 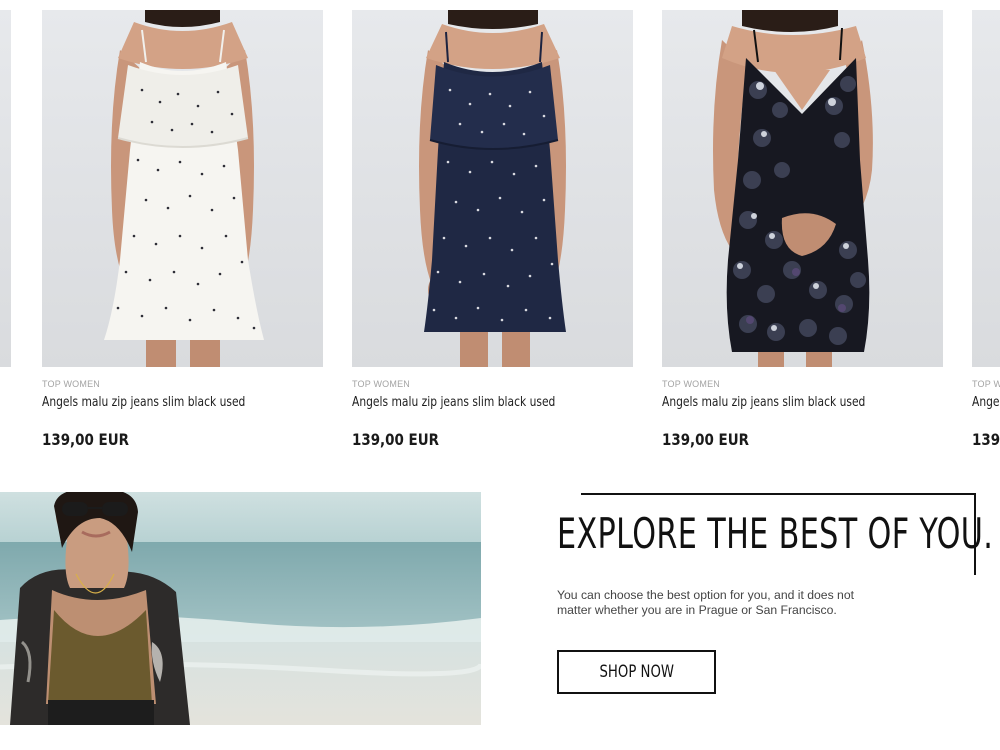 What do you see at coordinates (778, 494) in the screenshot?
I see `headline-frame-top` at bounding box center [778, 494].